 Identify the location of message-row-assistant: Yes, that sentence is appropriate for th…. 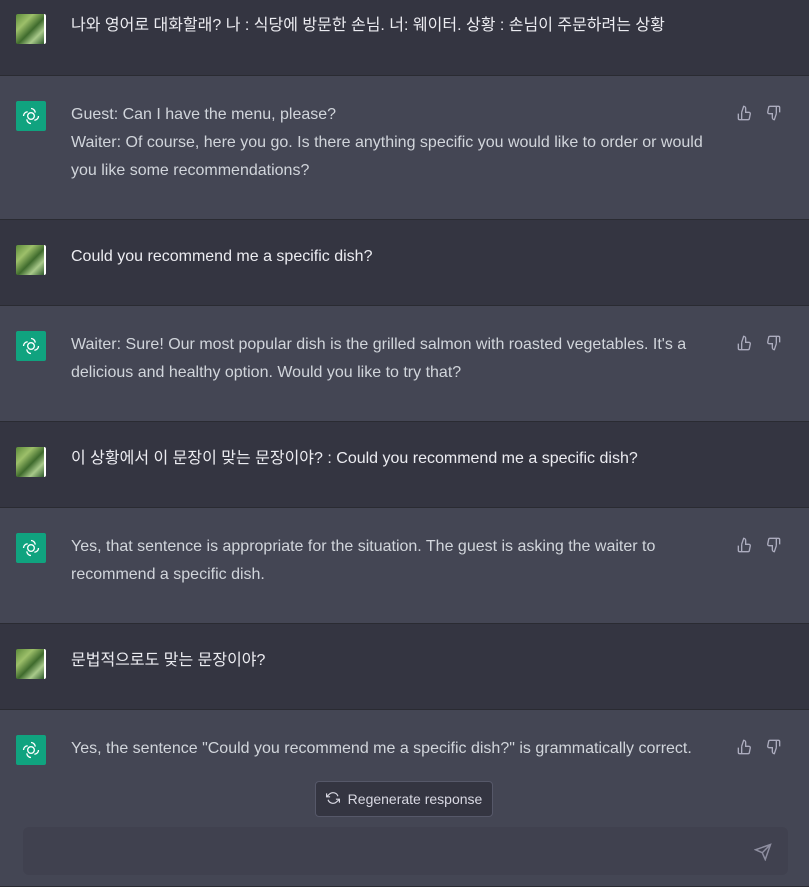
(404, 565).